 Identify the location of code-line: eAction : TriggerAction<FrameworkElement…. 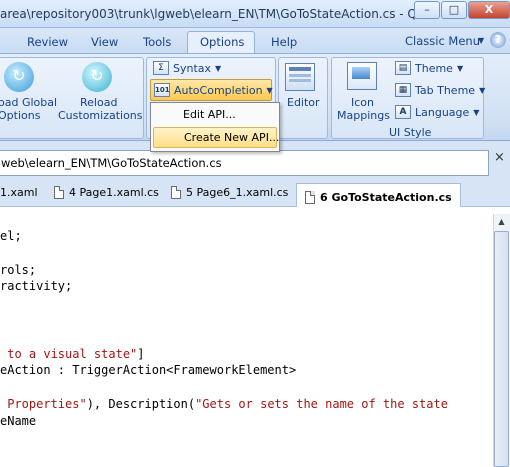
(148, 370).